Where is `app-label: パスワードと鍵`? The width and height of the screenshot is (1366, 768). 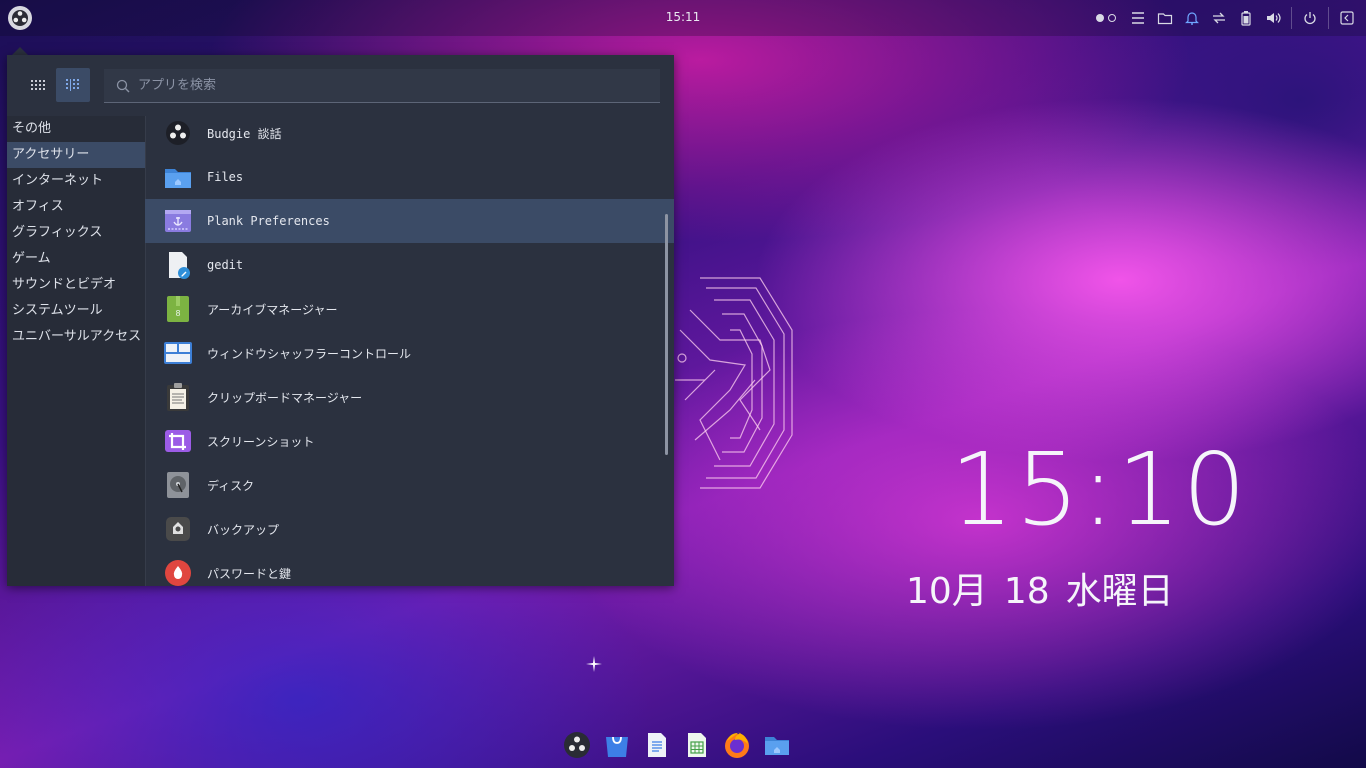
app-label: パスワードと鍵 is located at coordinates (249, 573).